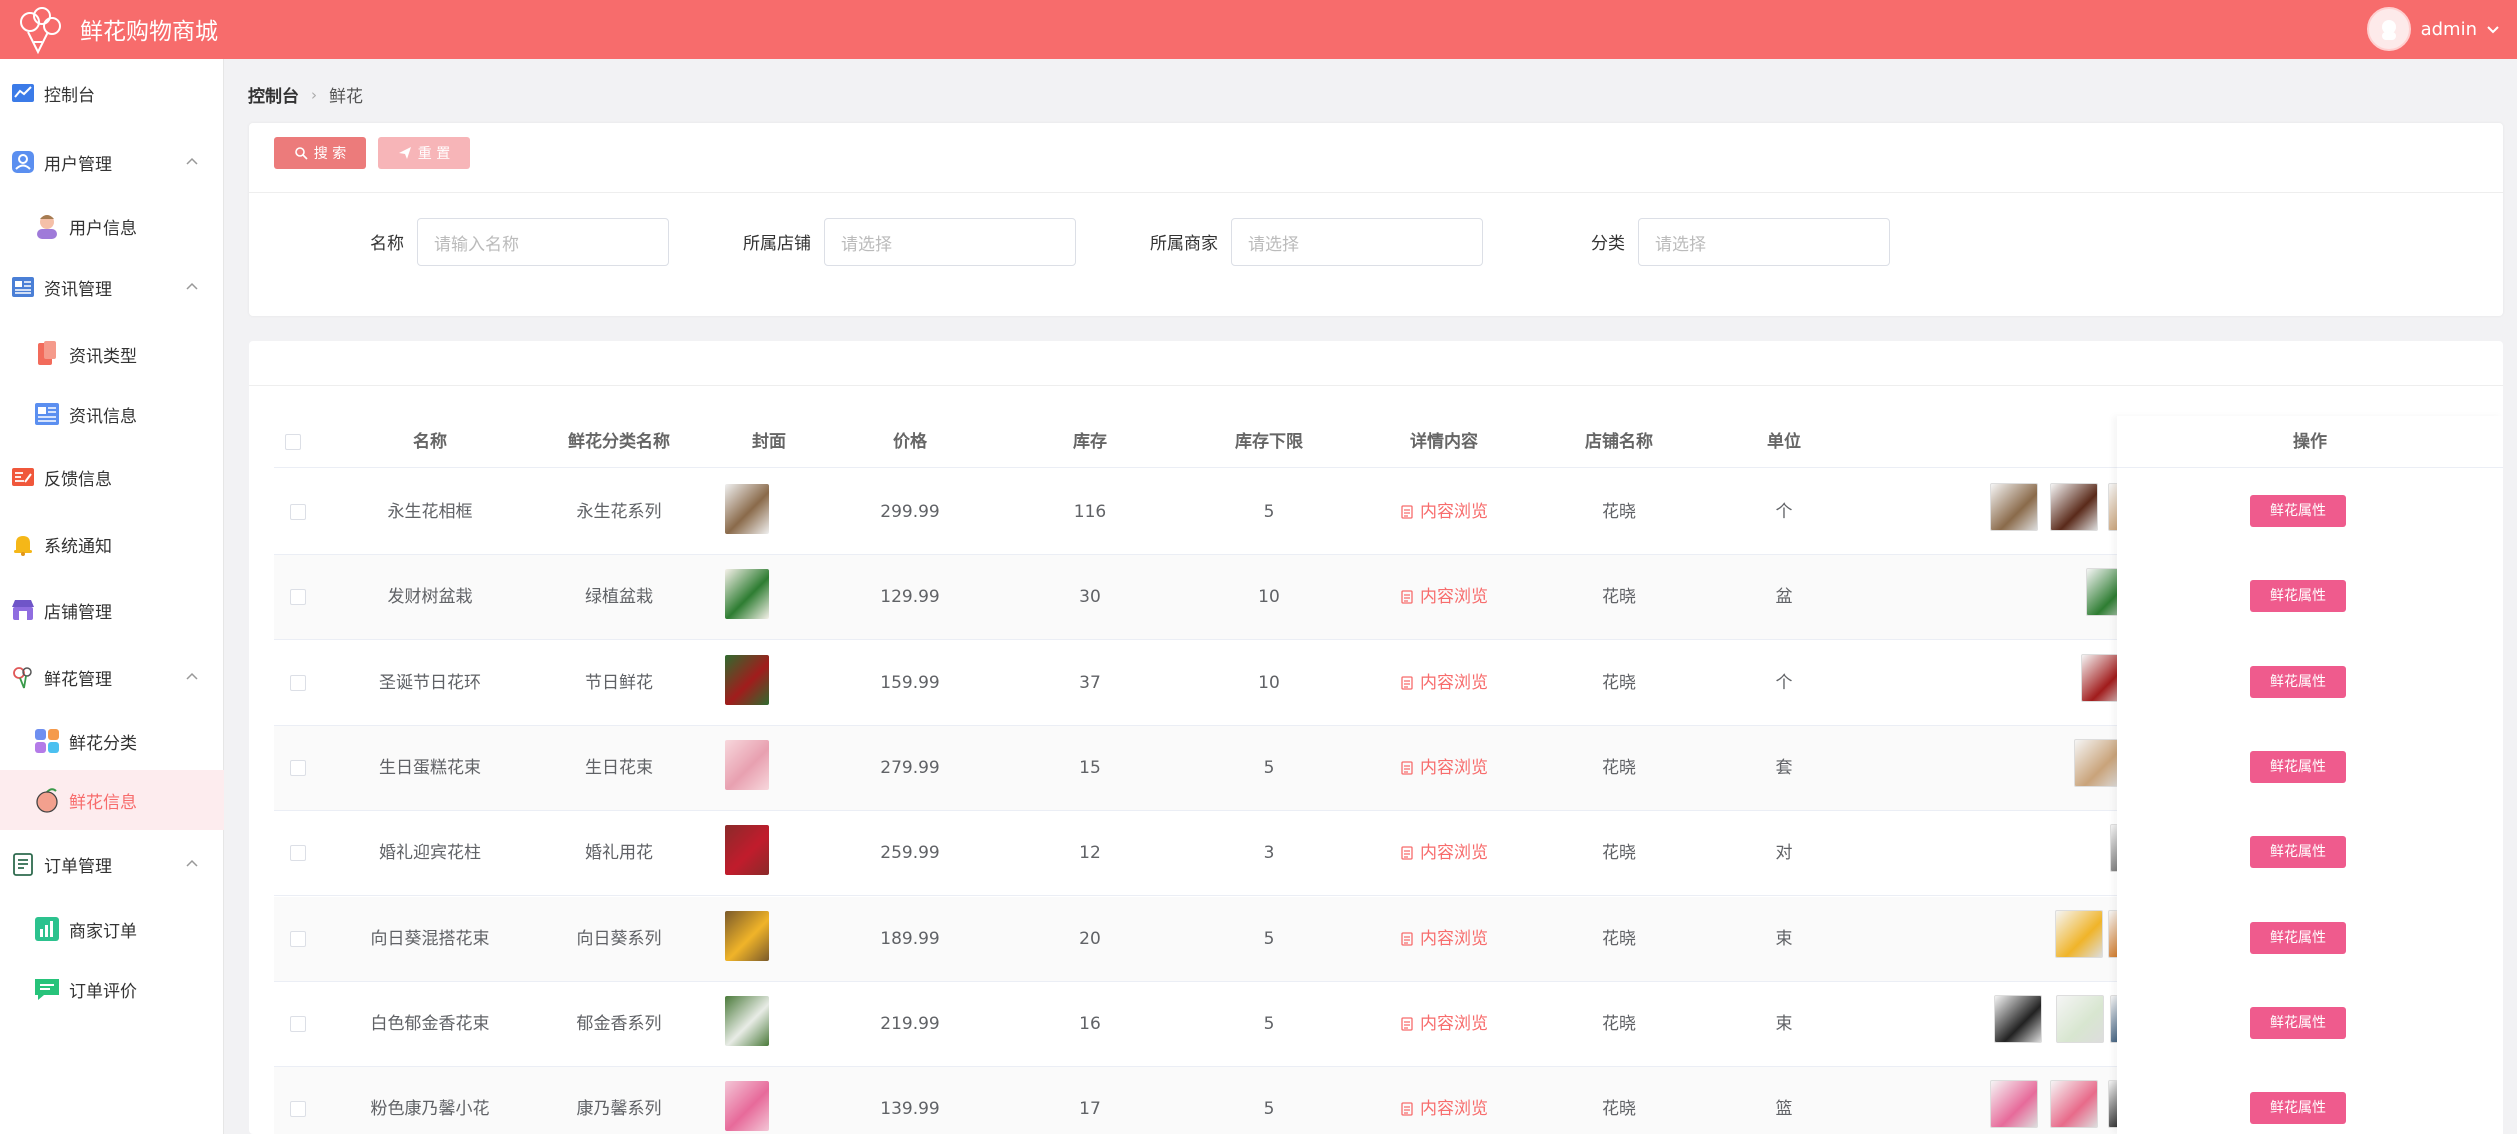  Describe the element at coordinates (112, 929) in the screenshot. I see `sidebar-item-merchant-order: 商家订单` at that location.